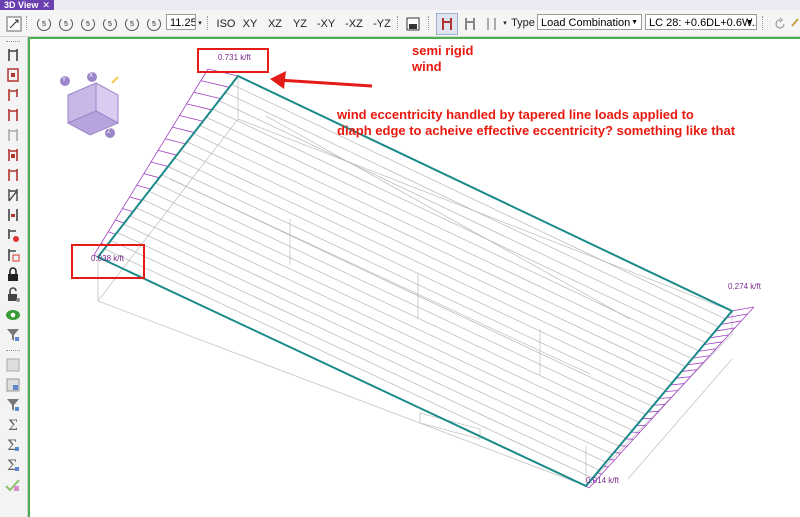 The image size is (800, 517). Describe the element at coordinates (13, 115) in the screenshot. I see `sidebar-wall-button` at that location.